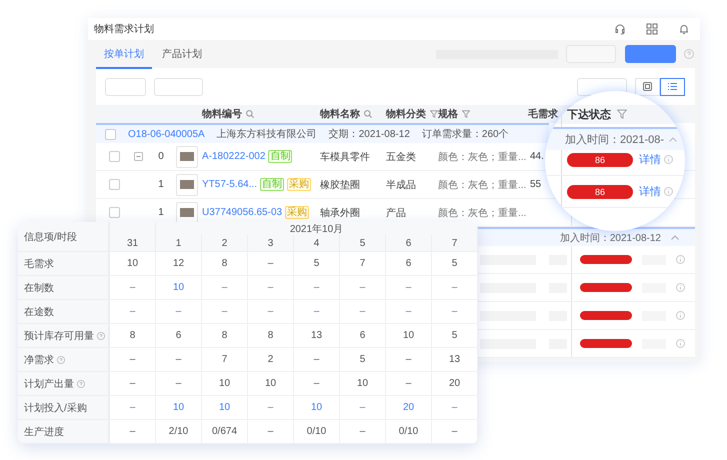  What do you see at coordinates (138, 156) in the screenshot?
I see `collapse-icon` at bounding box center [138, 156].